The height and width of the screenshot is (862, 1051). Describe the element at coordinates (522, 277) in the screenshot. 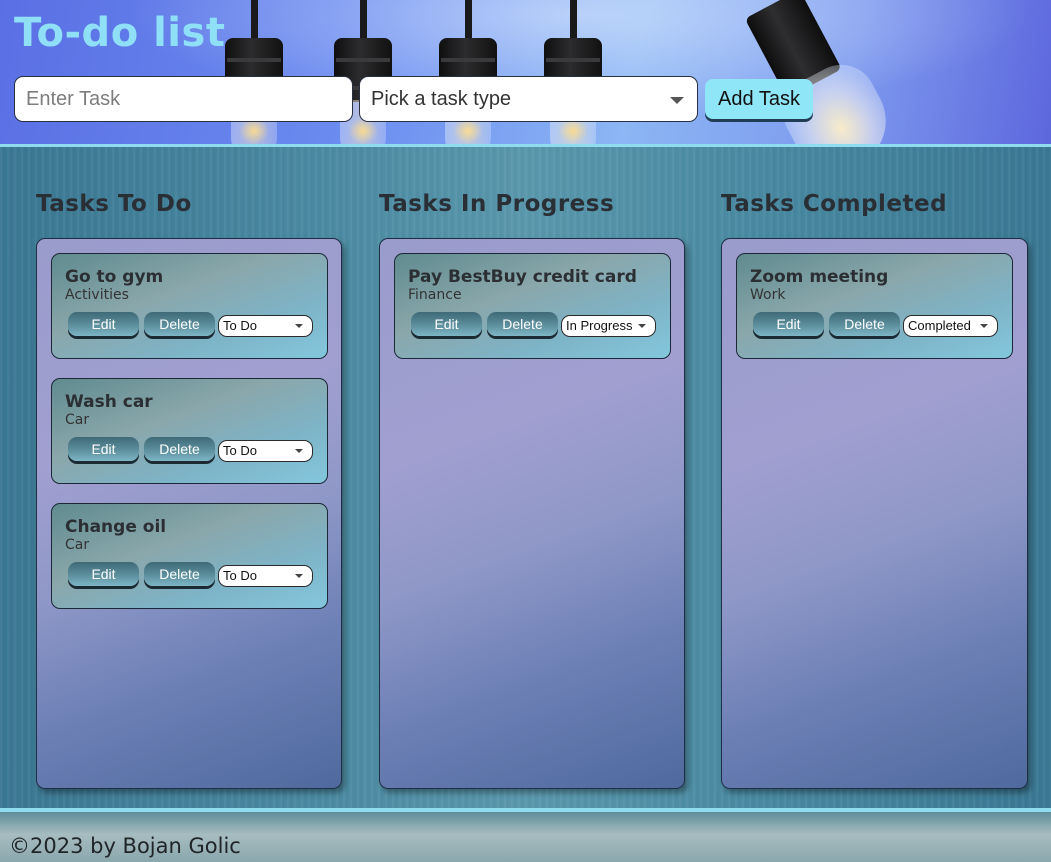

I see `task-title: Pay BestBuy credit card` at that location.